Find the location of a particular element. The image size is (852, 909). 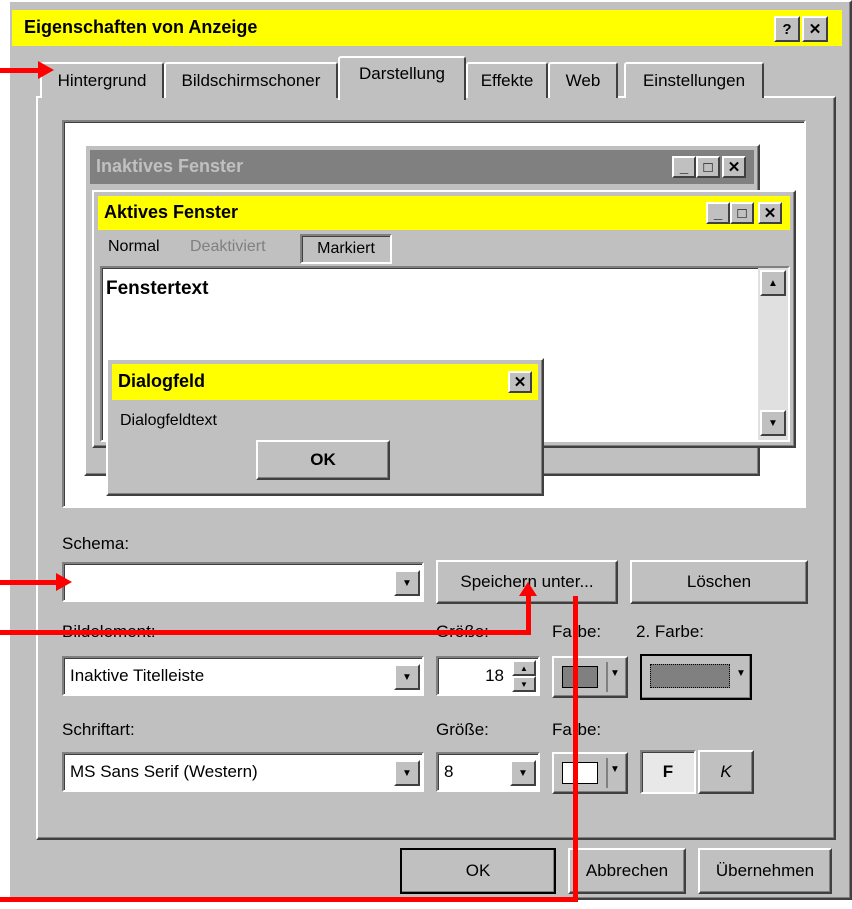

preview-dialog: Dialogfeld ✕ Dialogfeldtext OK is located at coordinates (325, 427).